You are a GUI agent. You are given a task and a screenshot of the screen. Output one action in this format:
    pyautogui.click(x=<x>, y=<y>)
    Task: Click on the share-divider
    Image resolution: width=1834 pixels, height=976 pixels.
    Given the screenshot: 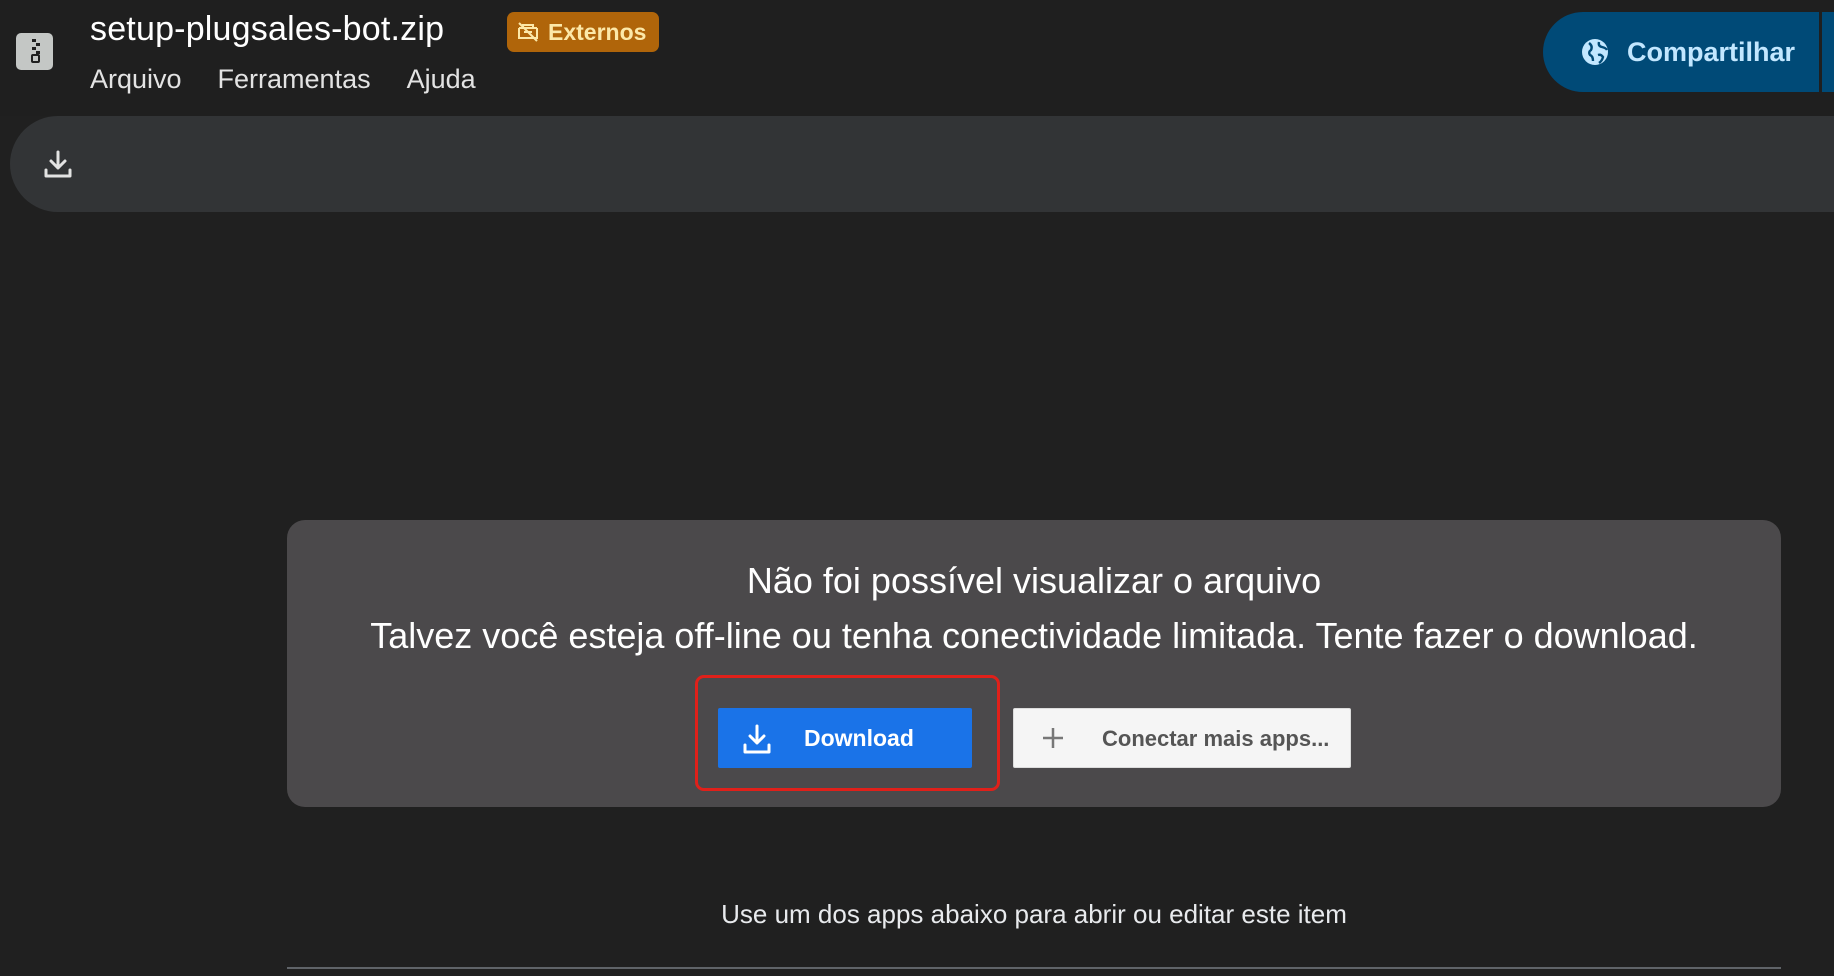 What is the action you would take?
    pyautogui.click(x=1820, y=52)
    